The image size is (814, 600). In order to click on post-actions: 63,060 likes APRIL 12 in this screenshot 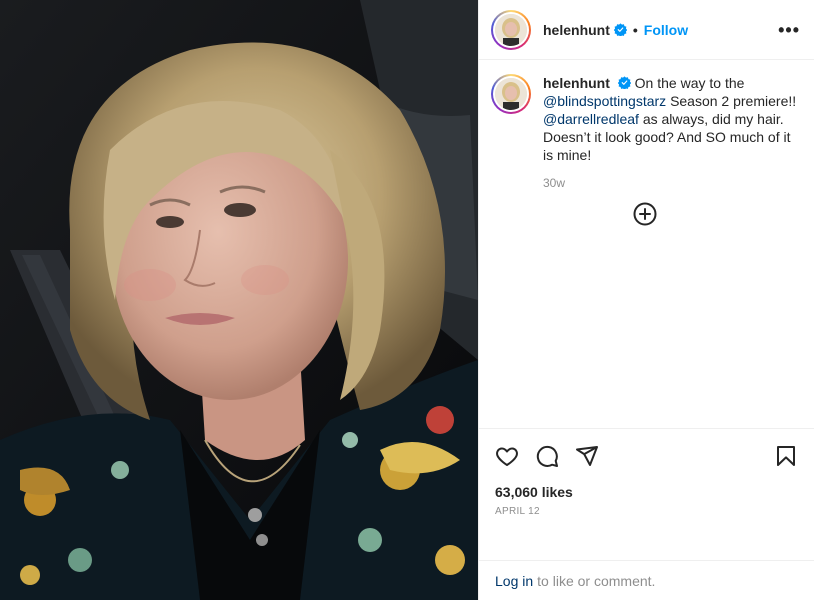, I will do `click(646, 494)`.